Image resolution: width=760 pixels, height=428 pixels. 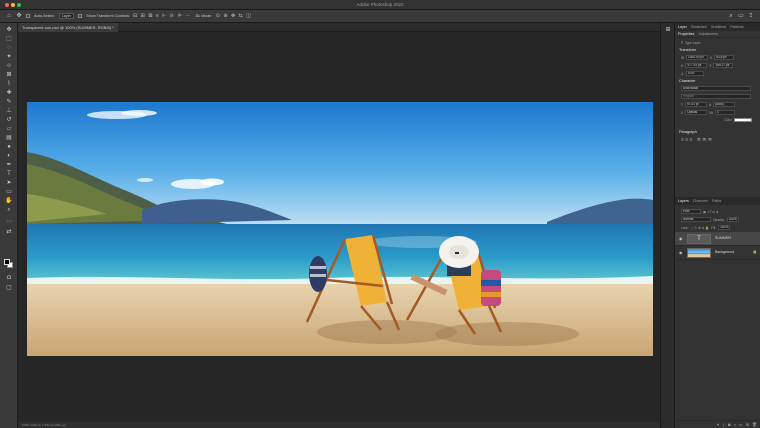 What do you see at coordinates (9, 183) in the screenshot?
I see `path-selection-tool-icon: ➤` at bounding box center [9, 183].